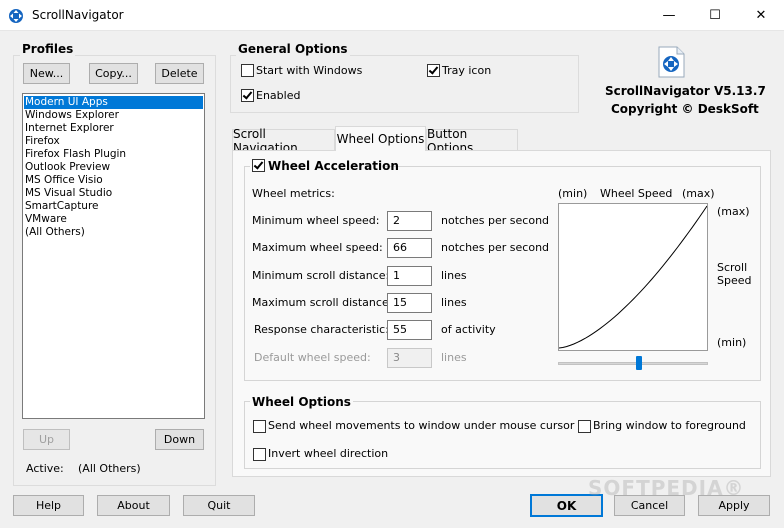  I want to click on maximize-icon: ☐, so click(715, 15).